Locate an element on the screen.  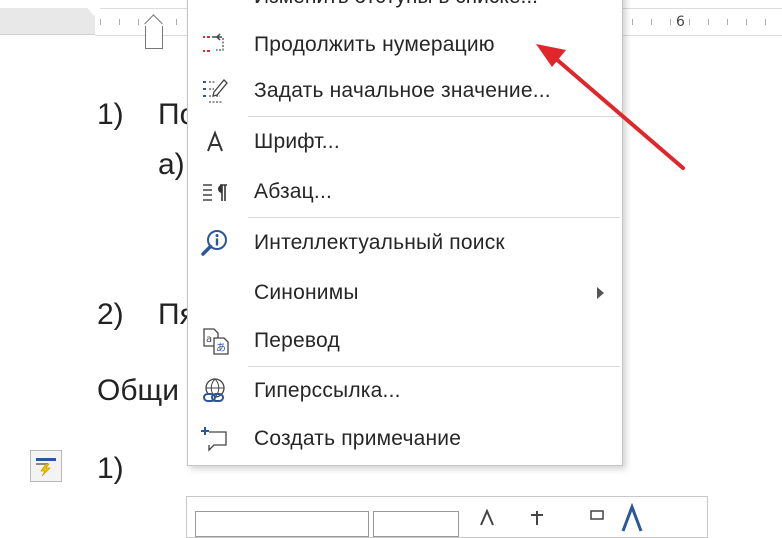
annotation-arrow is located at coordinates (610, 107).